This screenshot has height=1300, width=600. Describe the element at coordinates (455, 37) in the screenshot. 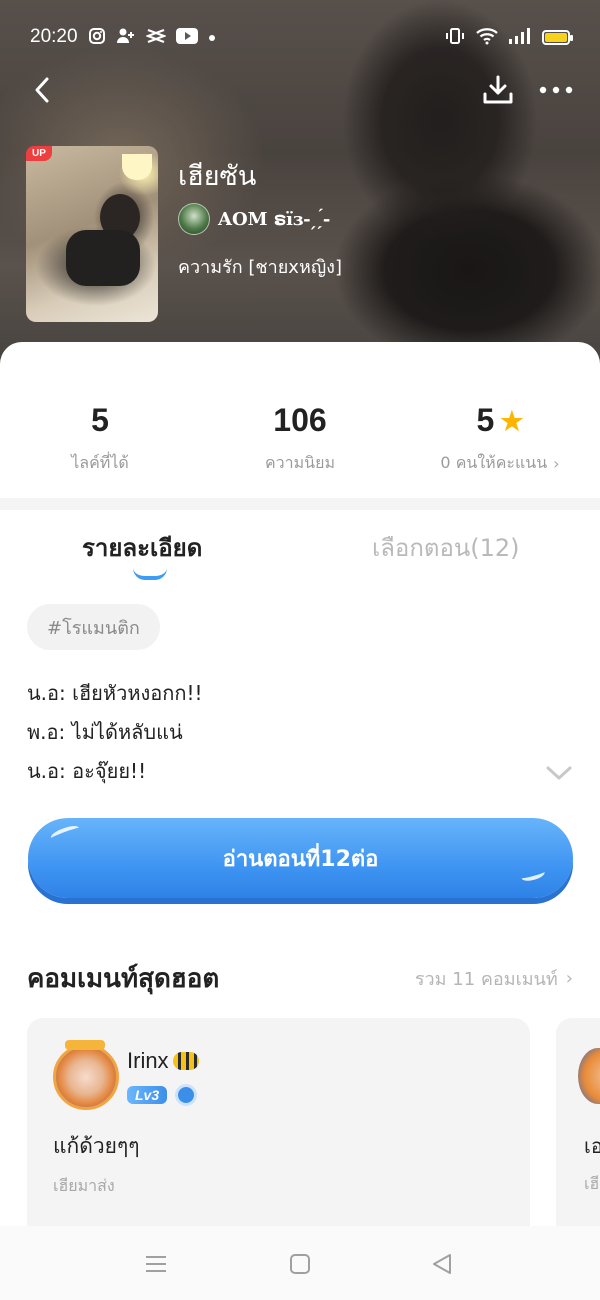

I see `vibrate-icon` at that location.